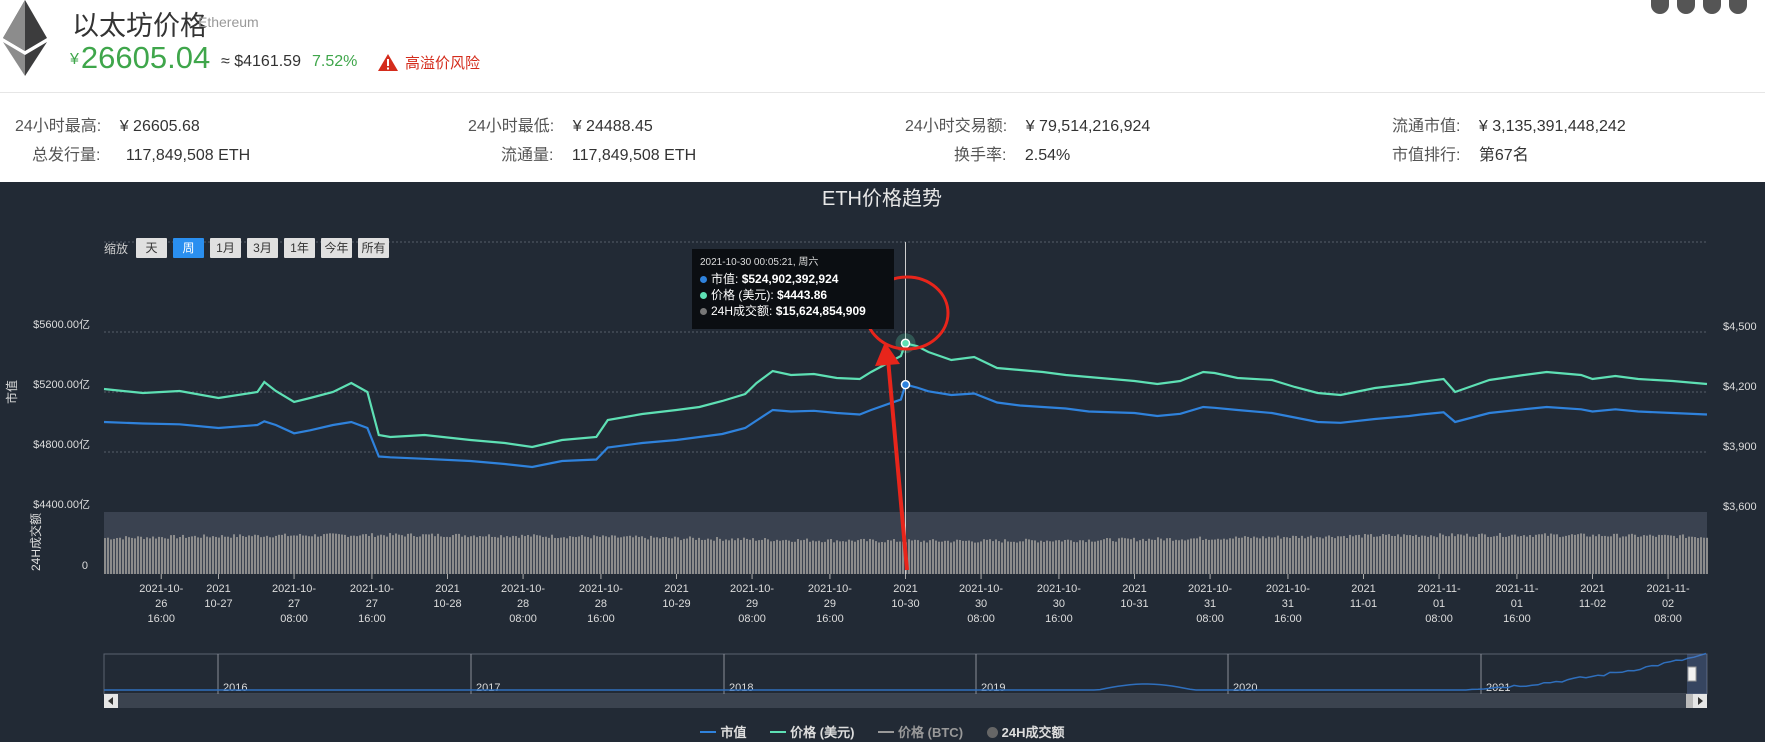  Describe the element at coordinates (703, 279) in the screenshot. I see `series-dot` at that location.